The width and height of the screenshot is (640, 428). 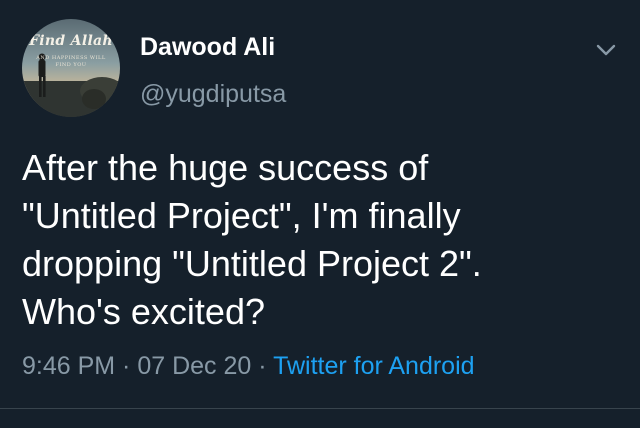 What do you see at coordinates (207, 47) in the screenshot?
I see `author-display-name: Dawood Ali` at bounding box center [207, 47].